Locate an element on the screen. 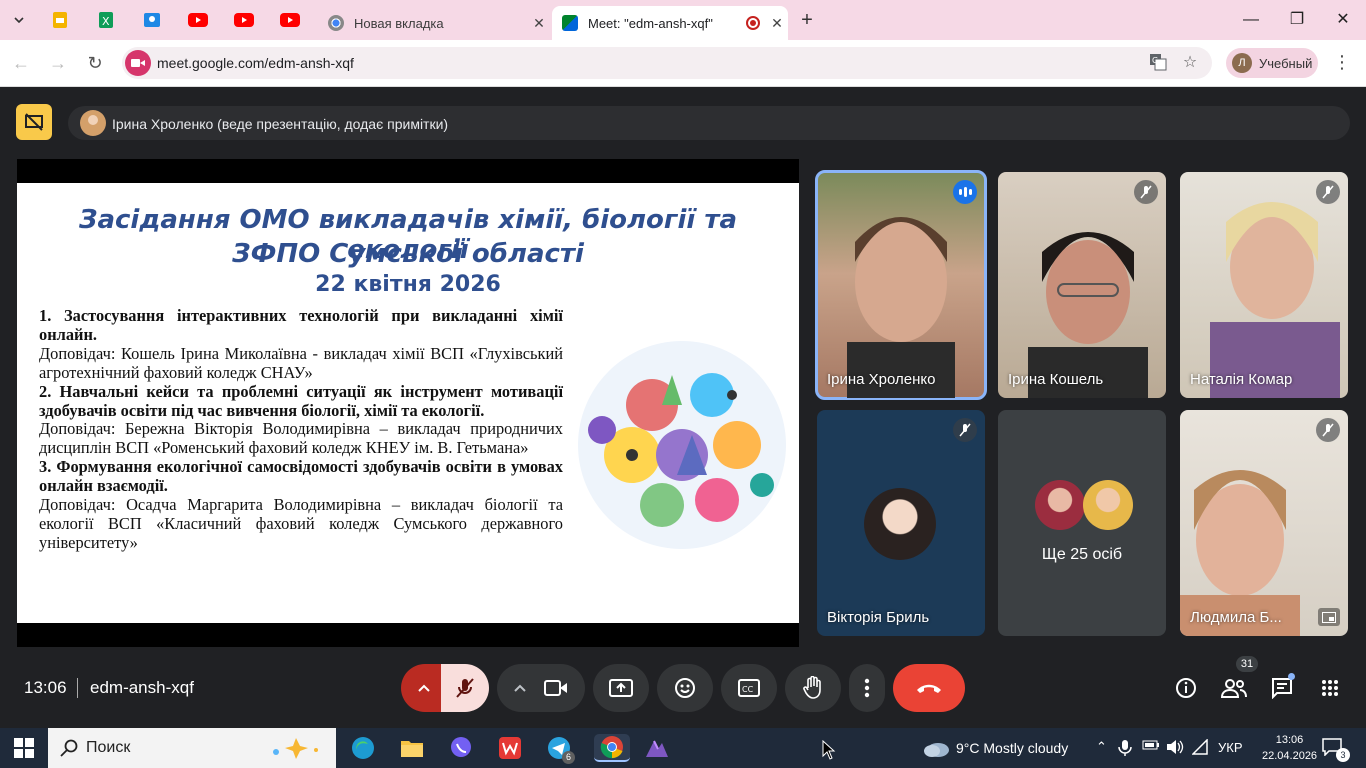  profile-chip: Л Учебный is located at coordinates (1272, 63).